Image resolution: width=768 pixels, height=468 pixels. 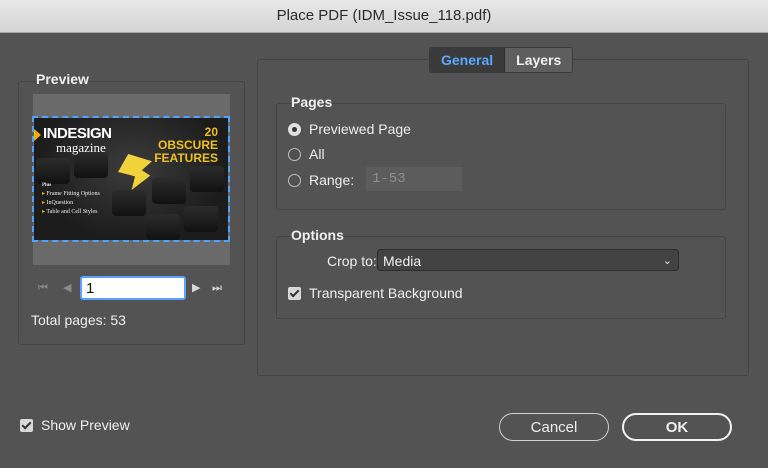 I want to click on tab-bar: General Layers, so click(x=501, y=60).